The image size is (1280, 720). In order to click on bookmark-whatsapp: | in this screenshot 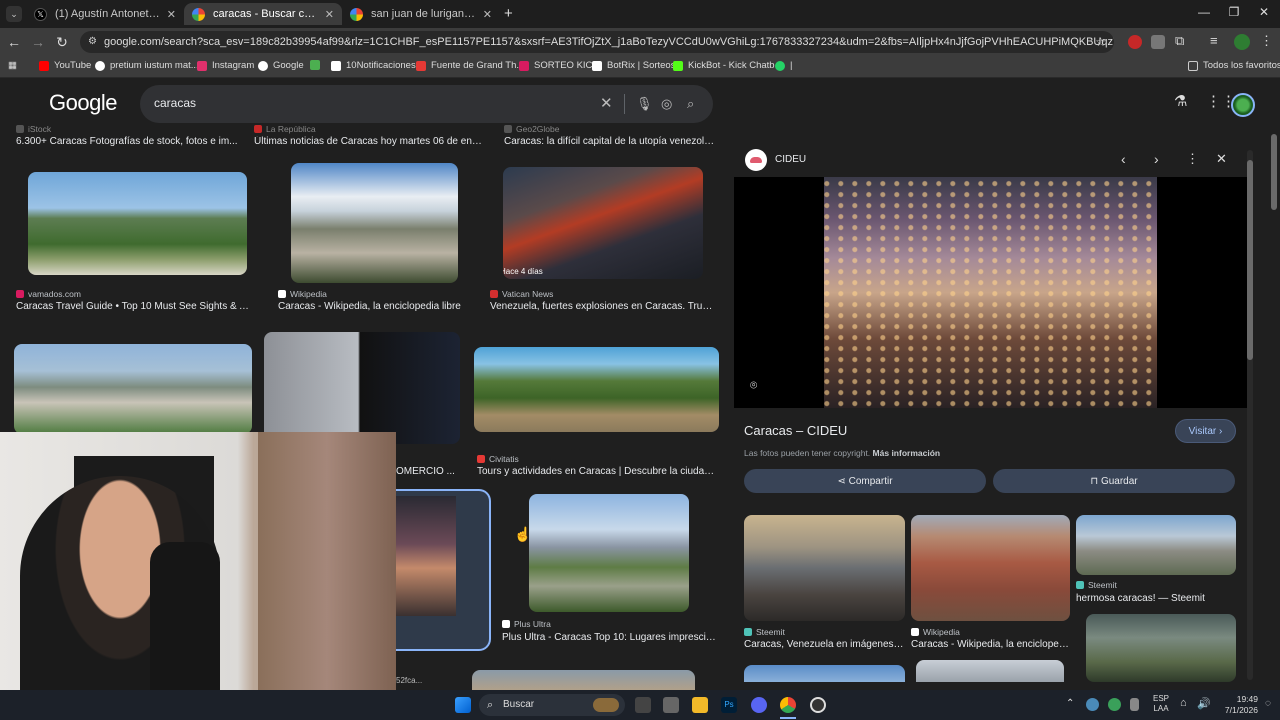, I will do `click(783, 65)`.